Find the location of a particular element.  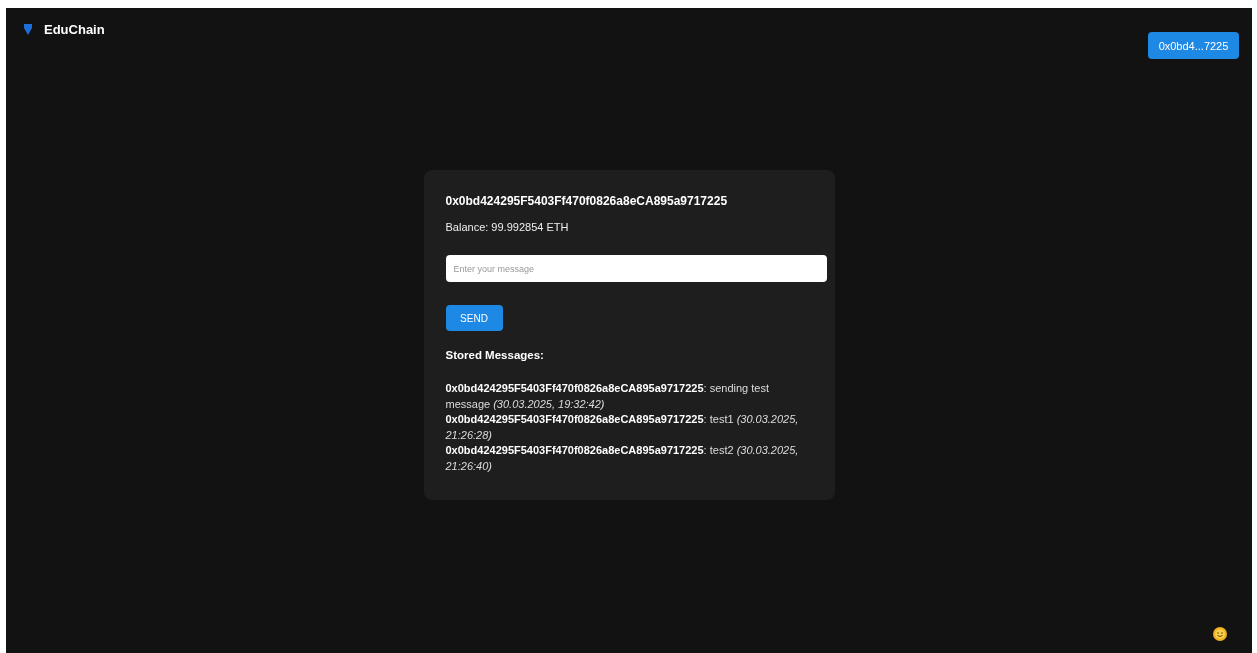

brand-name: EduChain is located at coordinates (74, 29).